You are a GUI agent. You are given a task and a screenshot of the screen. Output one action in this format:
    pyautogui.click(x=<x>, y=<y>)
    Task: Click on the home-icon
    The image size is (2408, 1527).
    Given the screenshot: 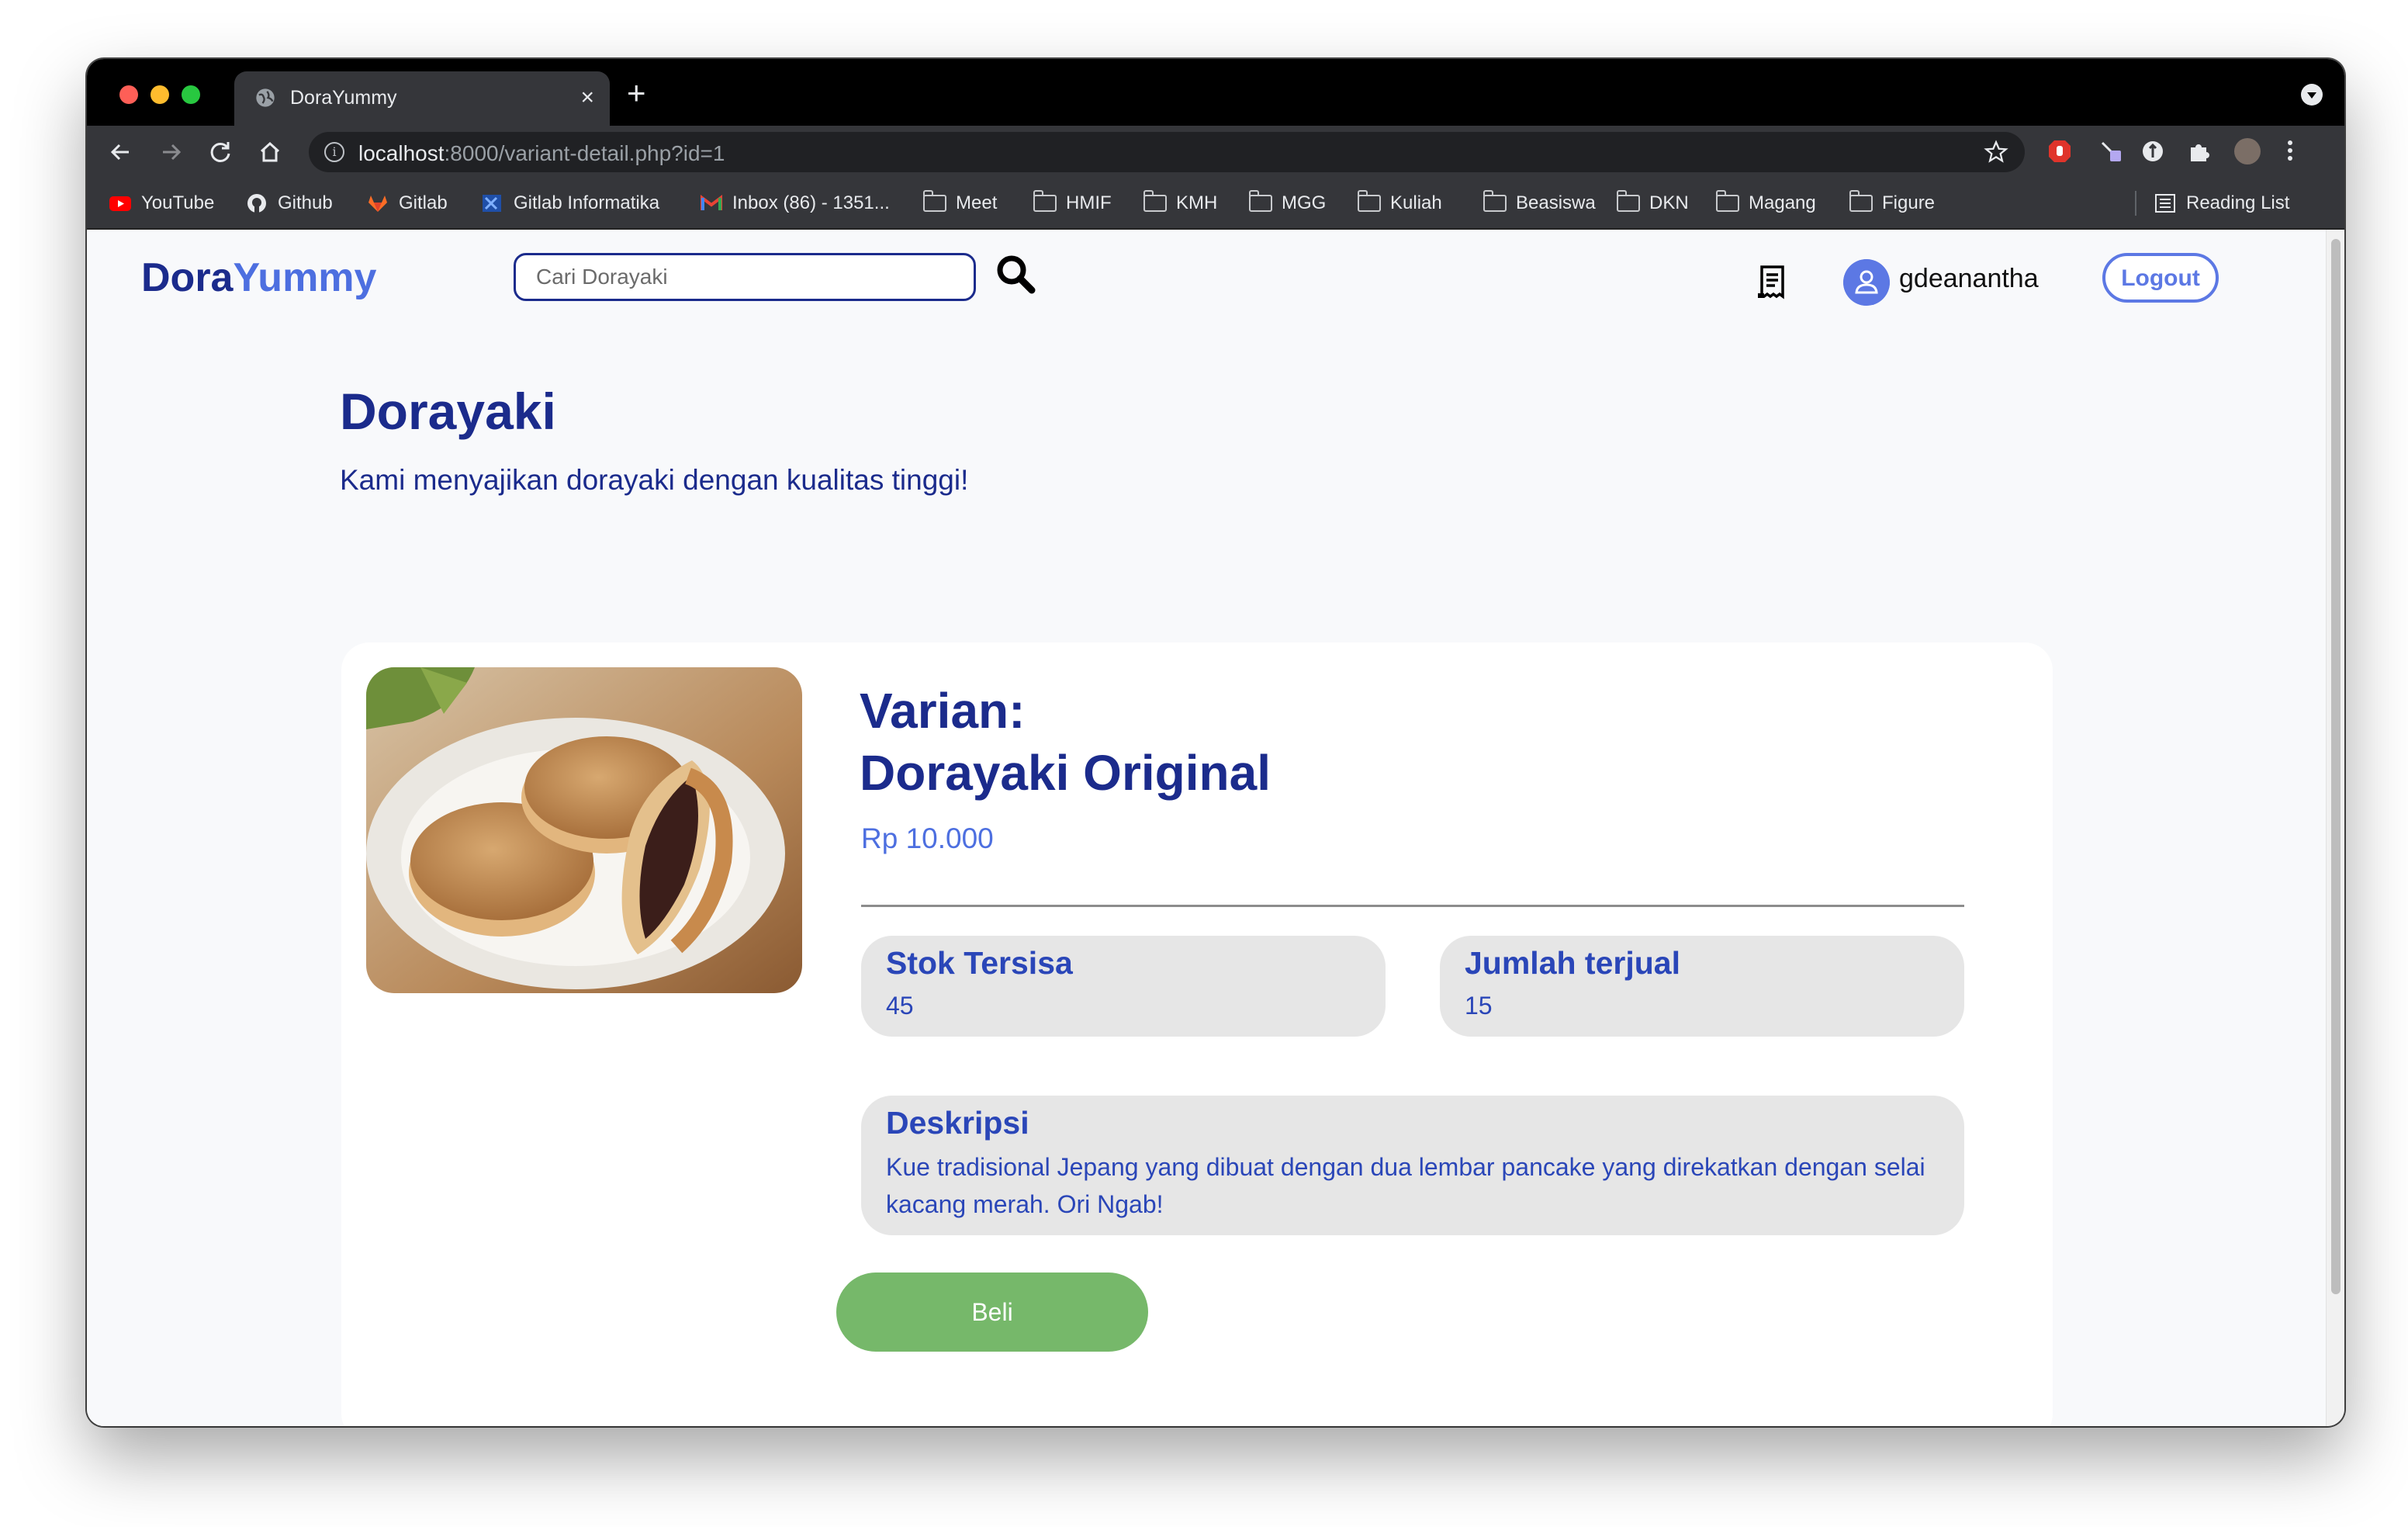 What is the action you would take?
    pyautogui.click(x=270, y=152)
    